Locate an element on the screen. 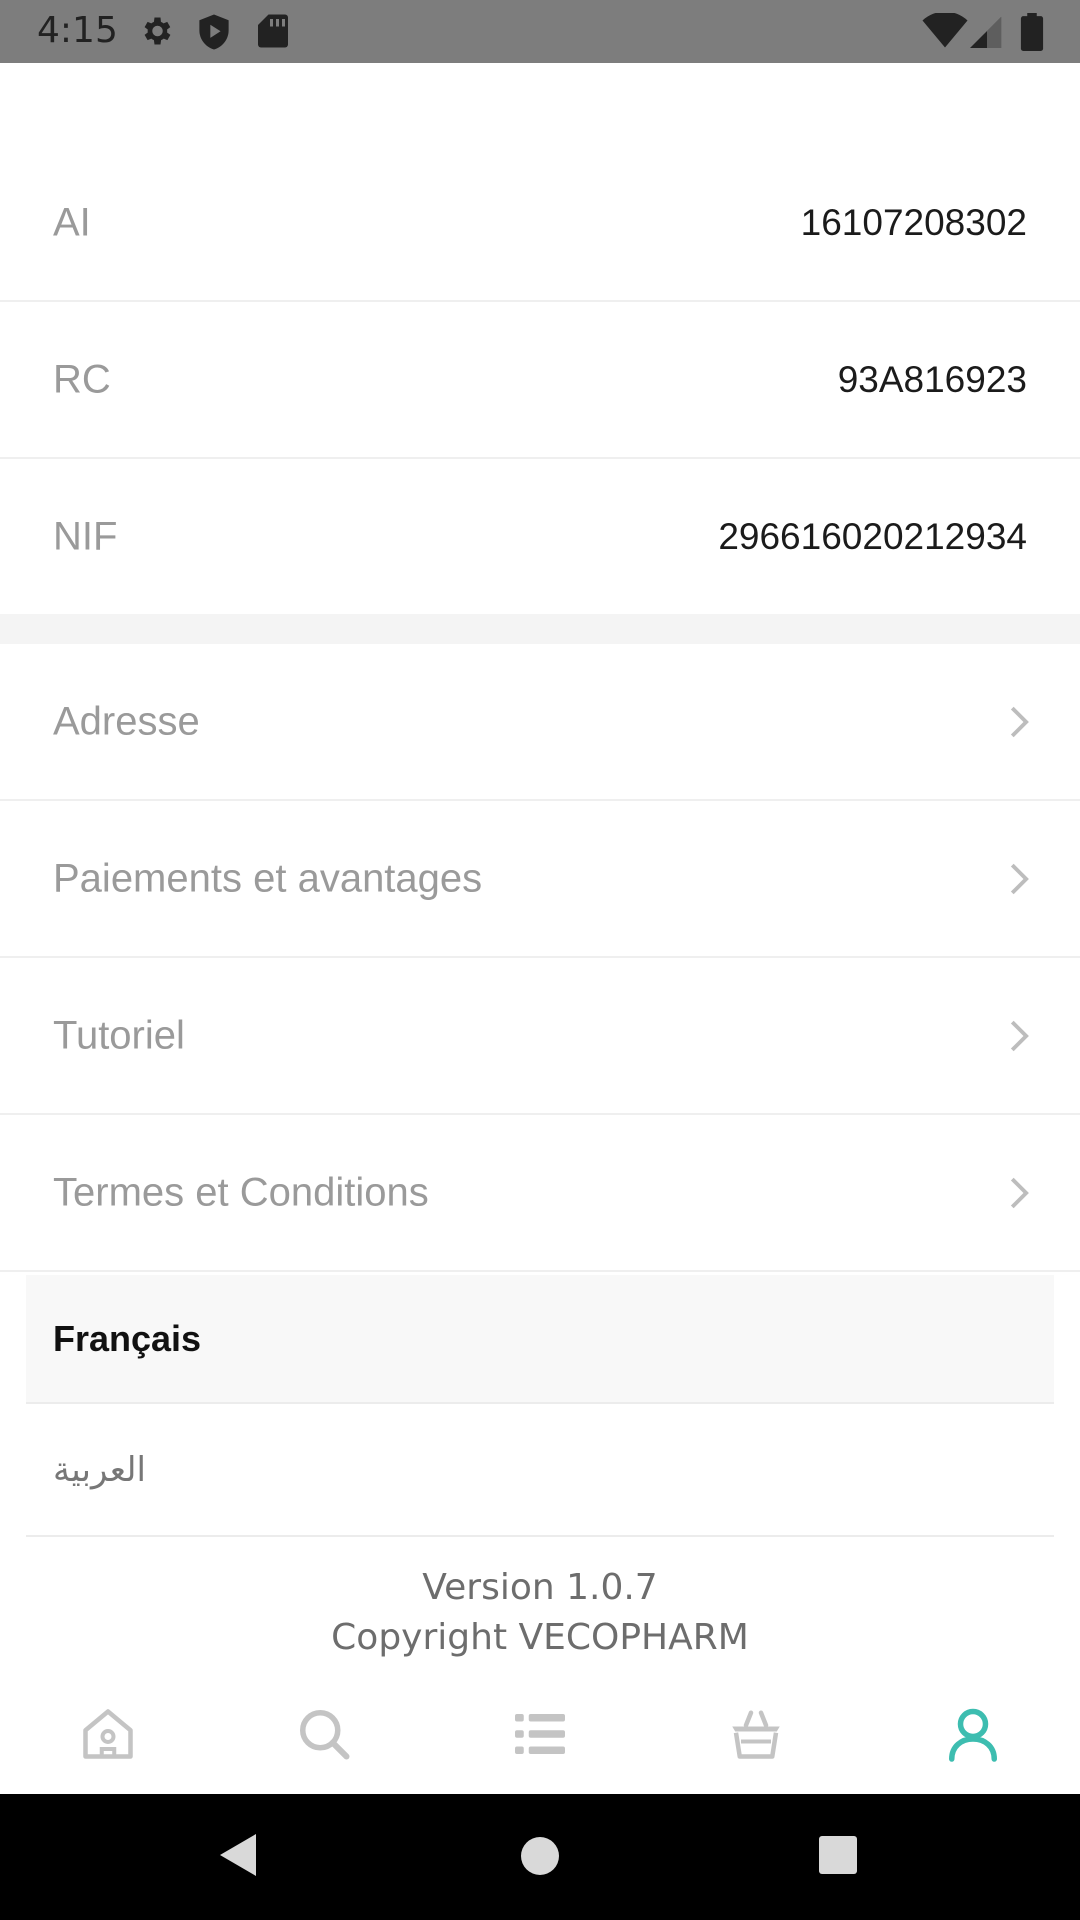 The width and height of the screenshot is (1080, 1920). home-icon is located at coordinates (108, 1734).